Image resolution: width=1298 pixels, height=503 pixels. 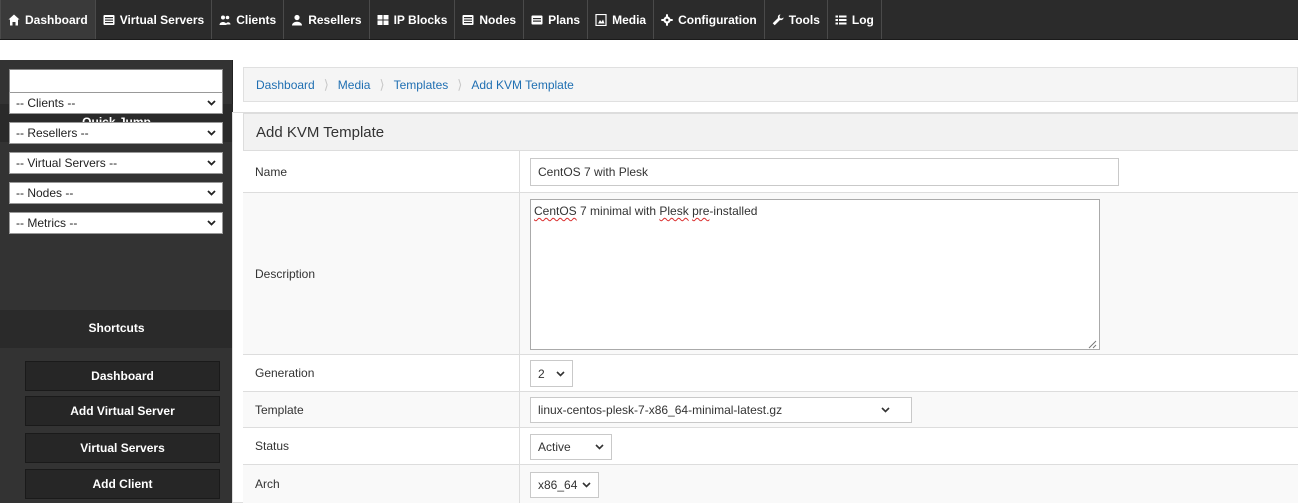 I want to click on nav-item-clients: Clients, so click(x=248, y=19).